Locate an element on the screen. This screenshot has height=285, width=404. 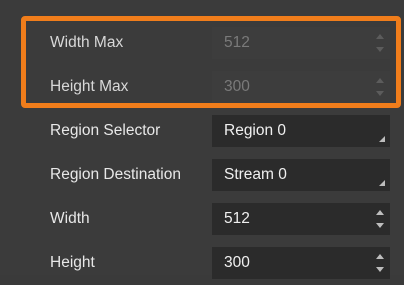
region-selector-combo: Region 0 is located at coordinates (301, 131).